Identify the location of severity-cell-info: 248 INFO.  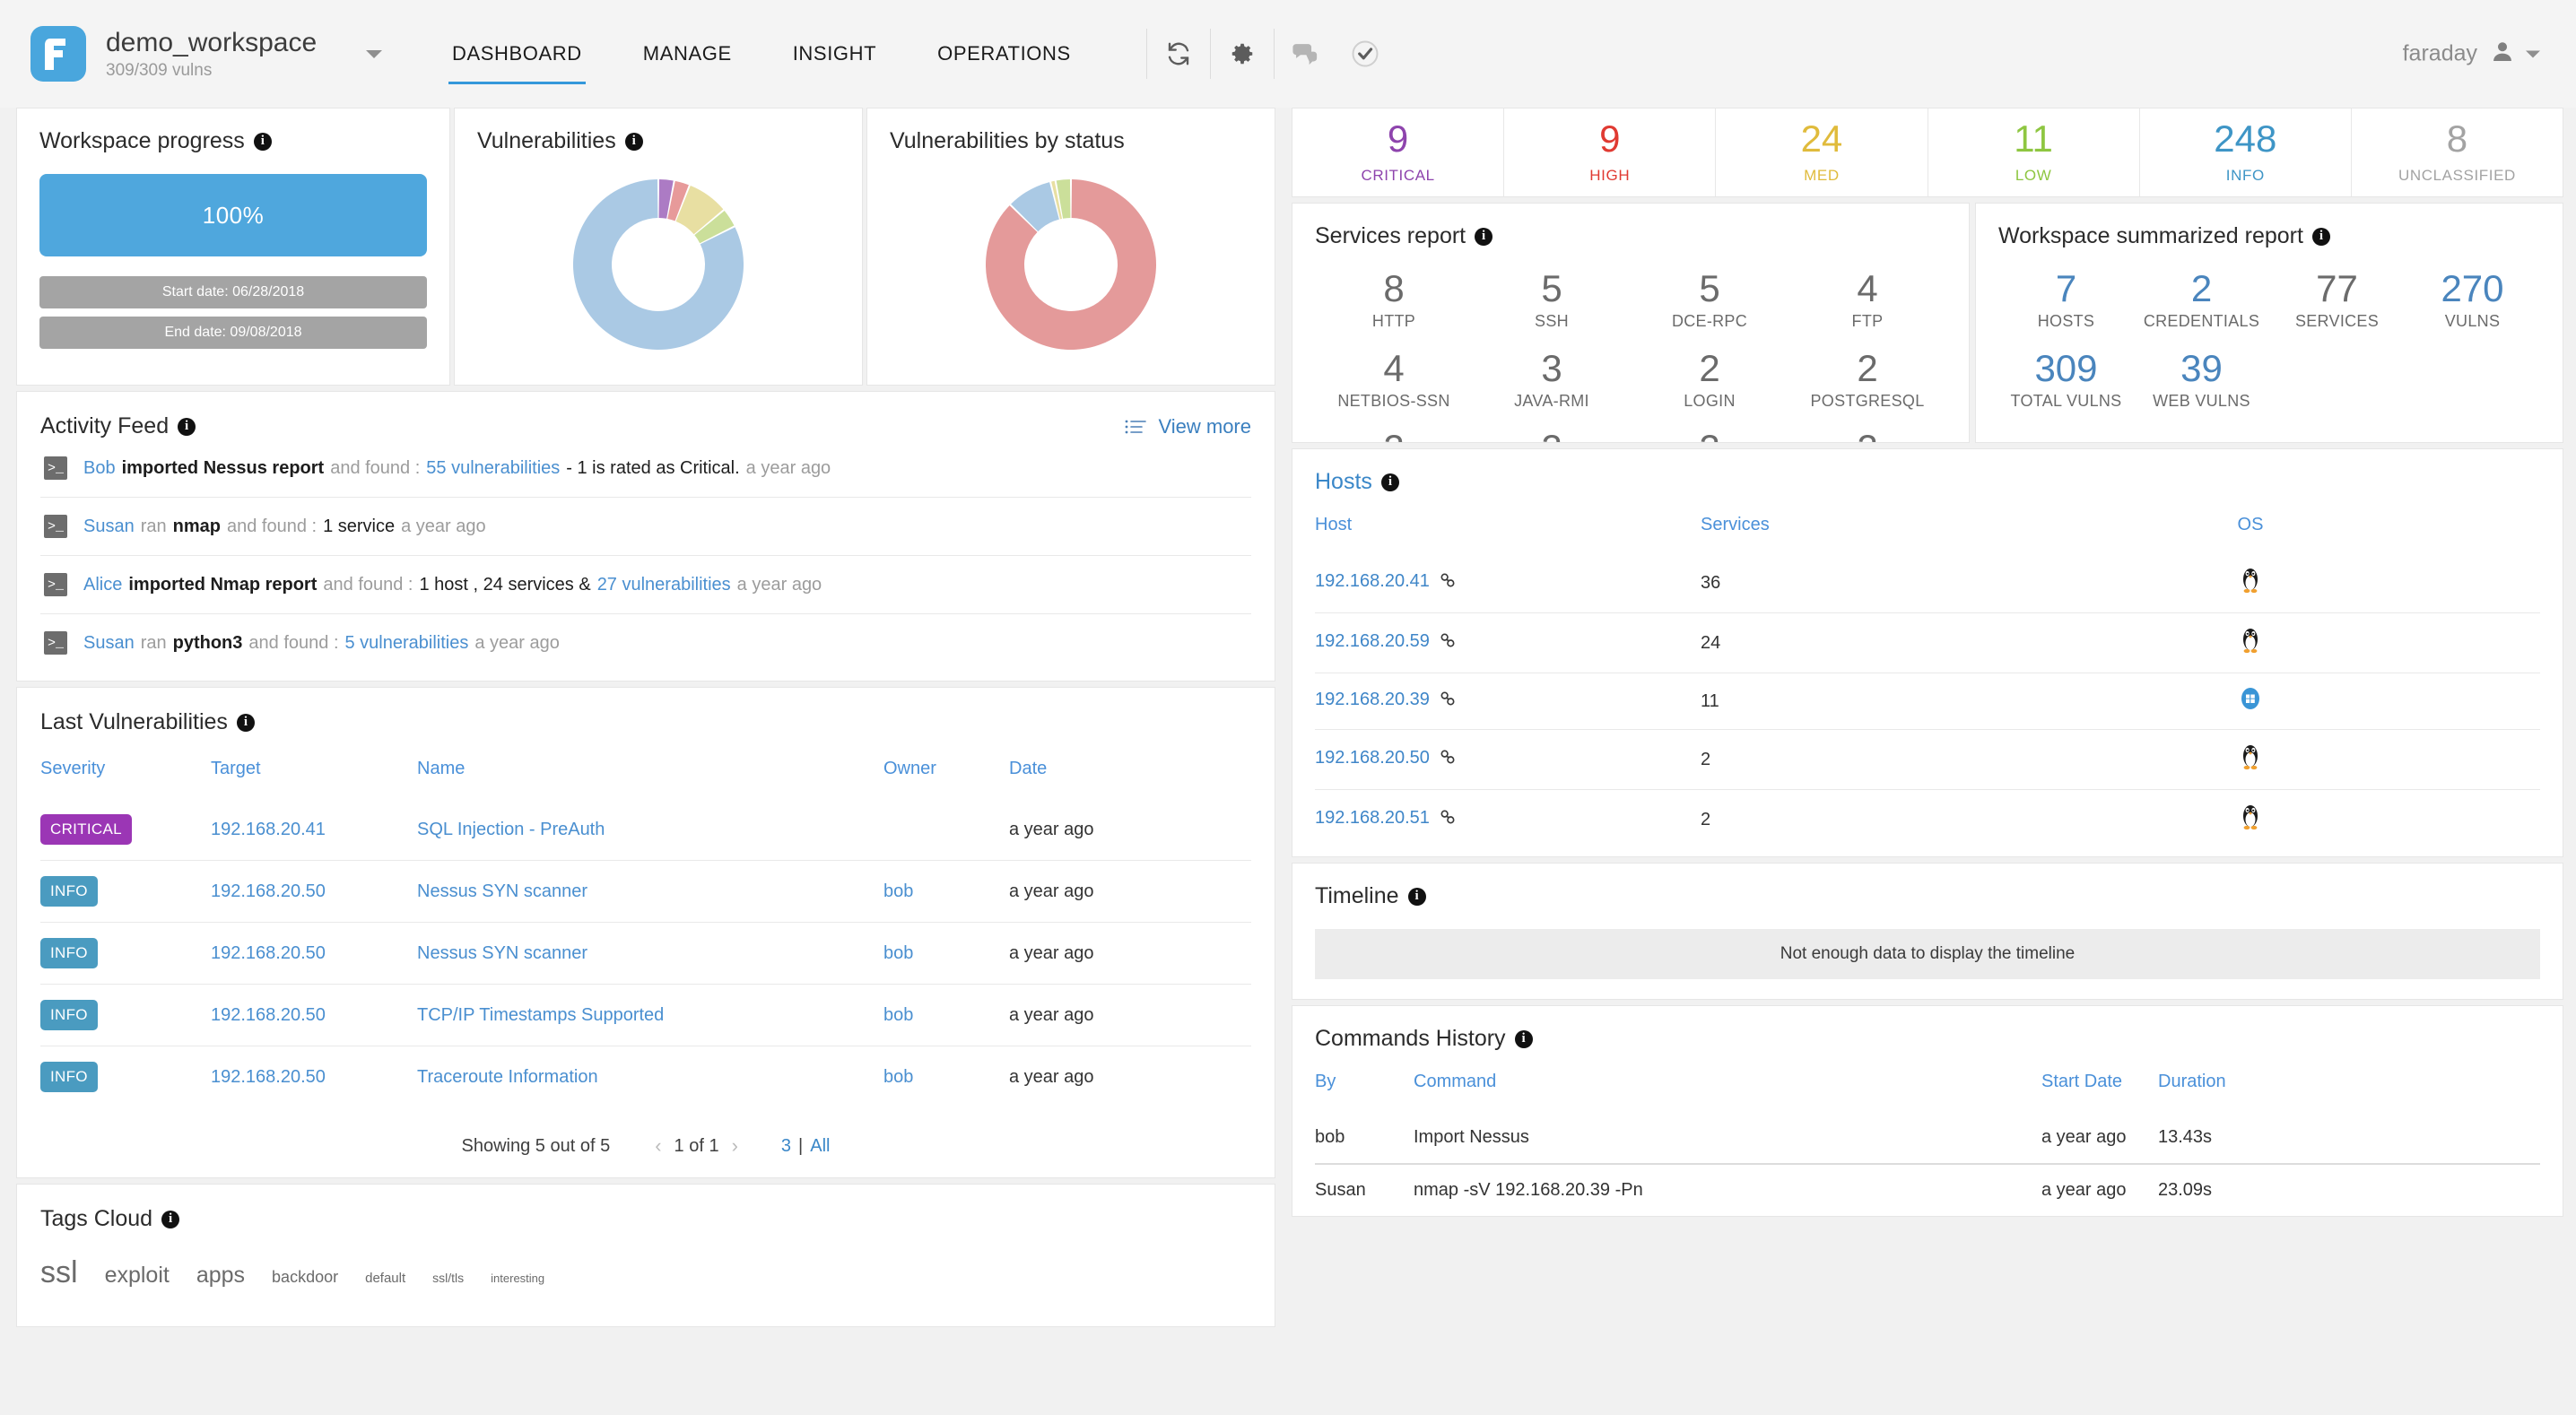
(2246, 152).